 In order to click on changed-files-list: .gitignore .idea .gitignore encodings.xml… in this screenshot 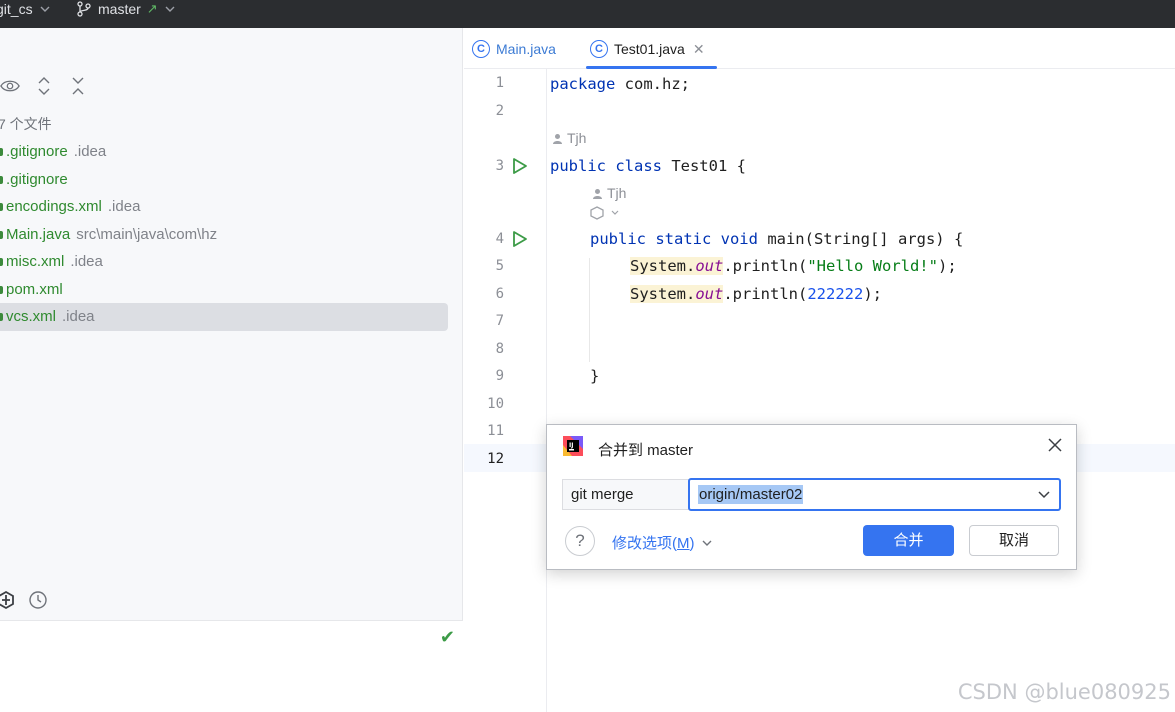, I will do `click(224, 234)`.